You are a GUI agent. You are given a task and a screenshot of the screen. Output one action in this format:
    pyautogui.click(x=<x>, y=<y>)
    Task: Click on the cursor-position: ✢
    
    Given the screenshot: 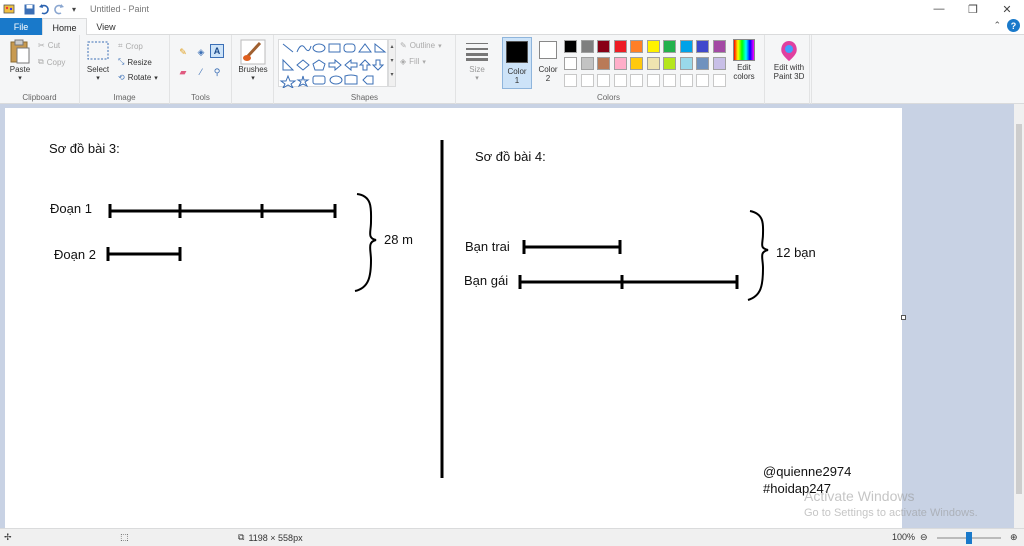 What is the action you would take?
    pyautogui.click(x=8, y=537)
    